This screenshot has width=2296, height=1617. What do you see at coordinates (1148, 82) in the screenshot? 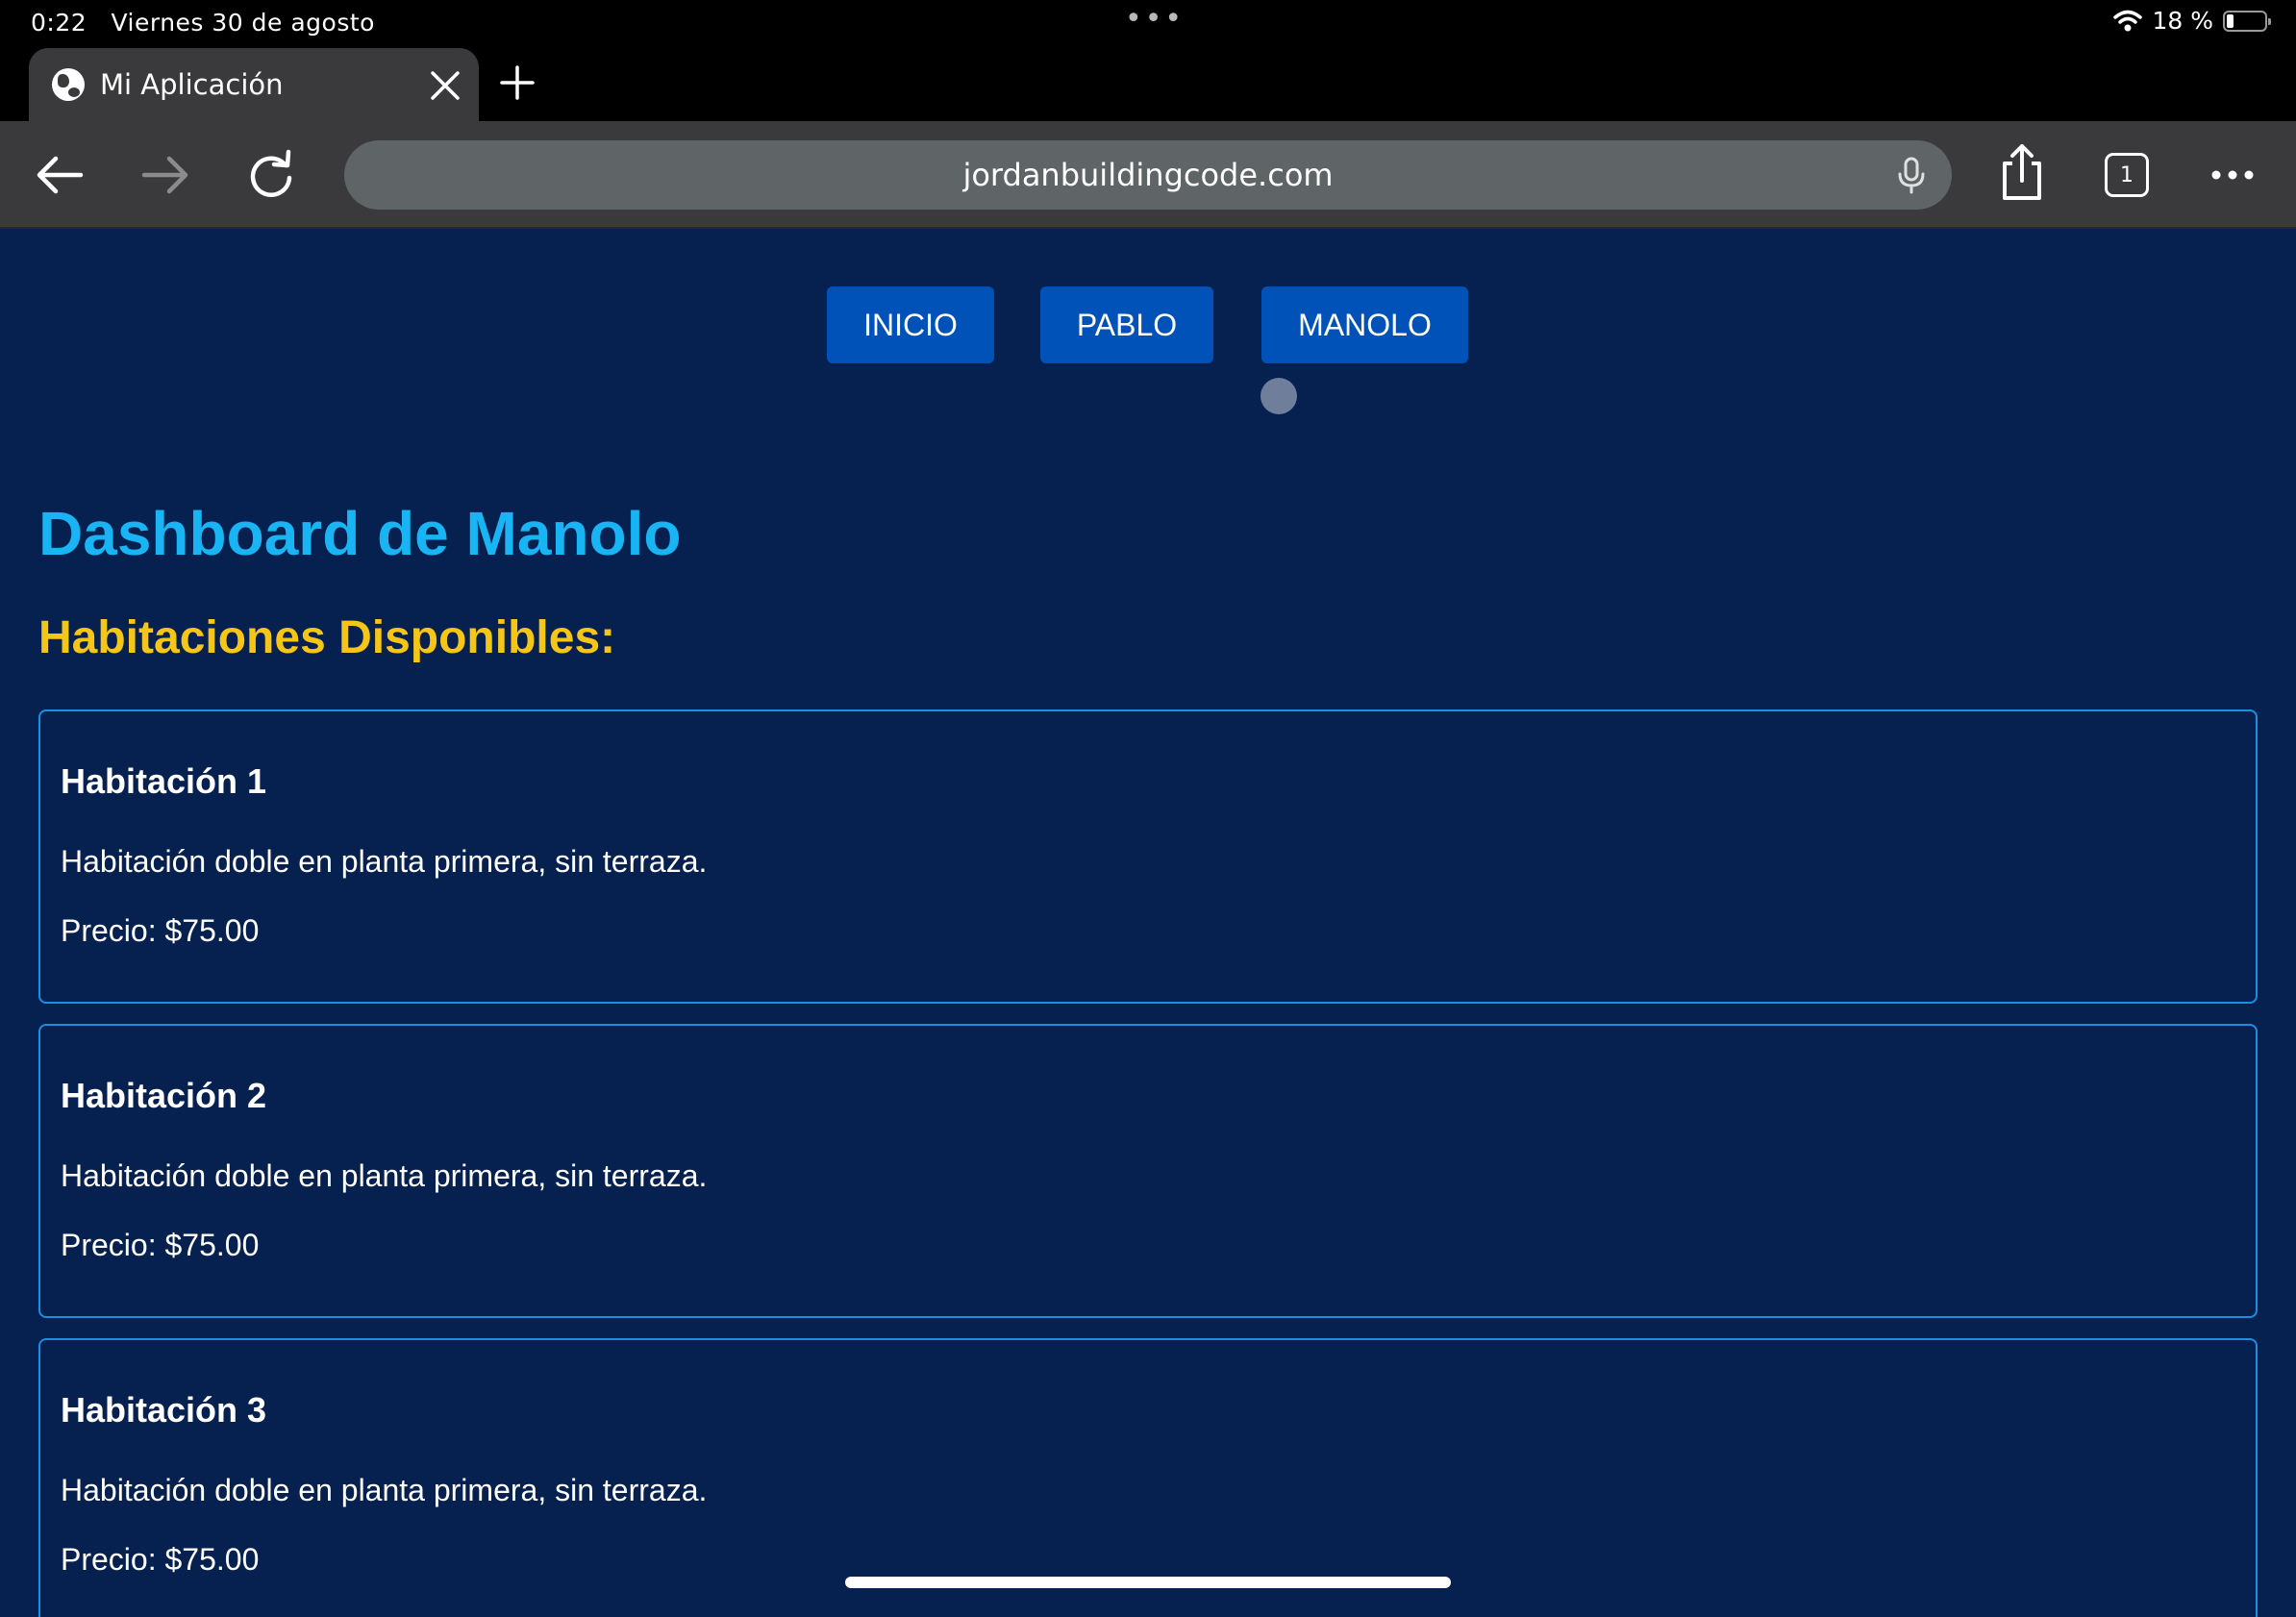
I see `tab-bar: Mi Aplicación` at bounding box center [1148, 82].